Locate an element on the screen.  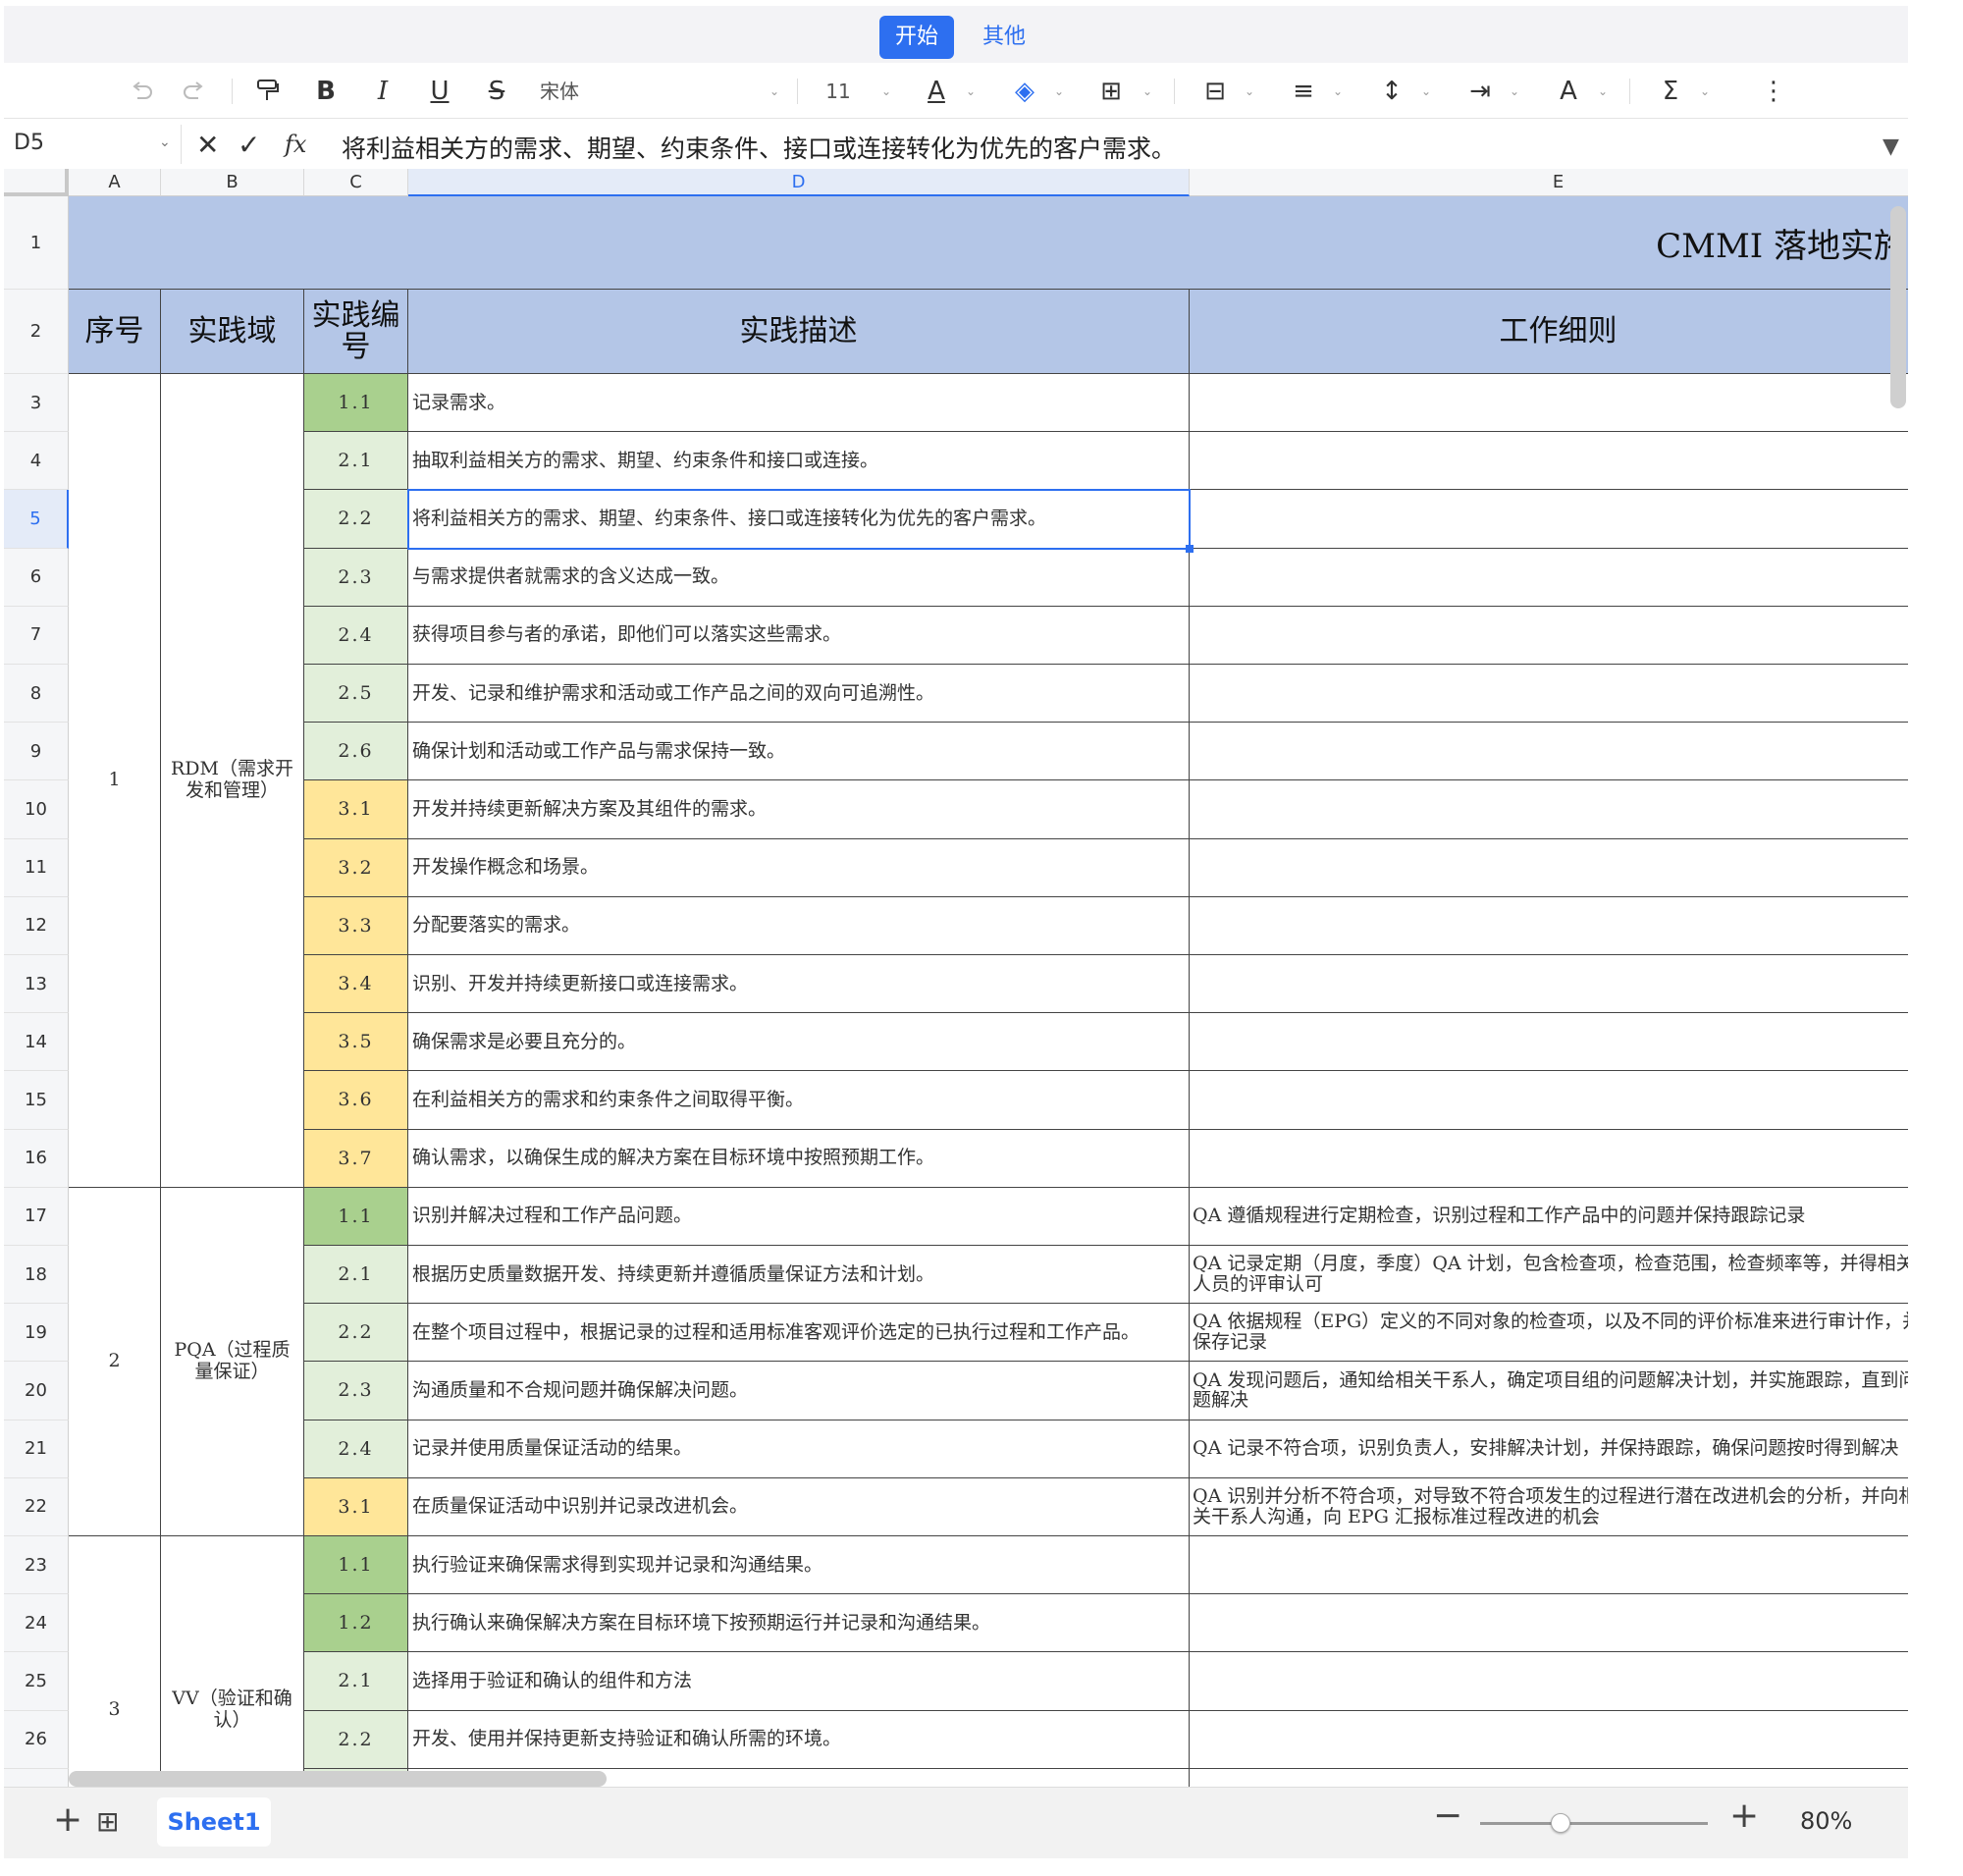
seq-cell: 3 is located at coordinates (115, 1662).